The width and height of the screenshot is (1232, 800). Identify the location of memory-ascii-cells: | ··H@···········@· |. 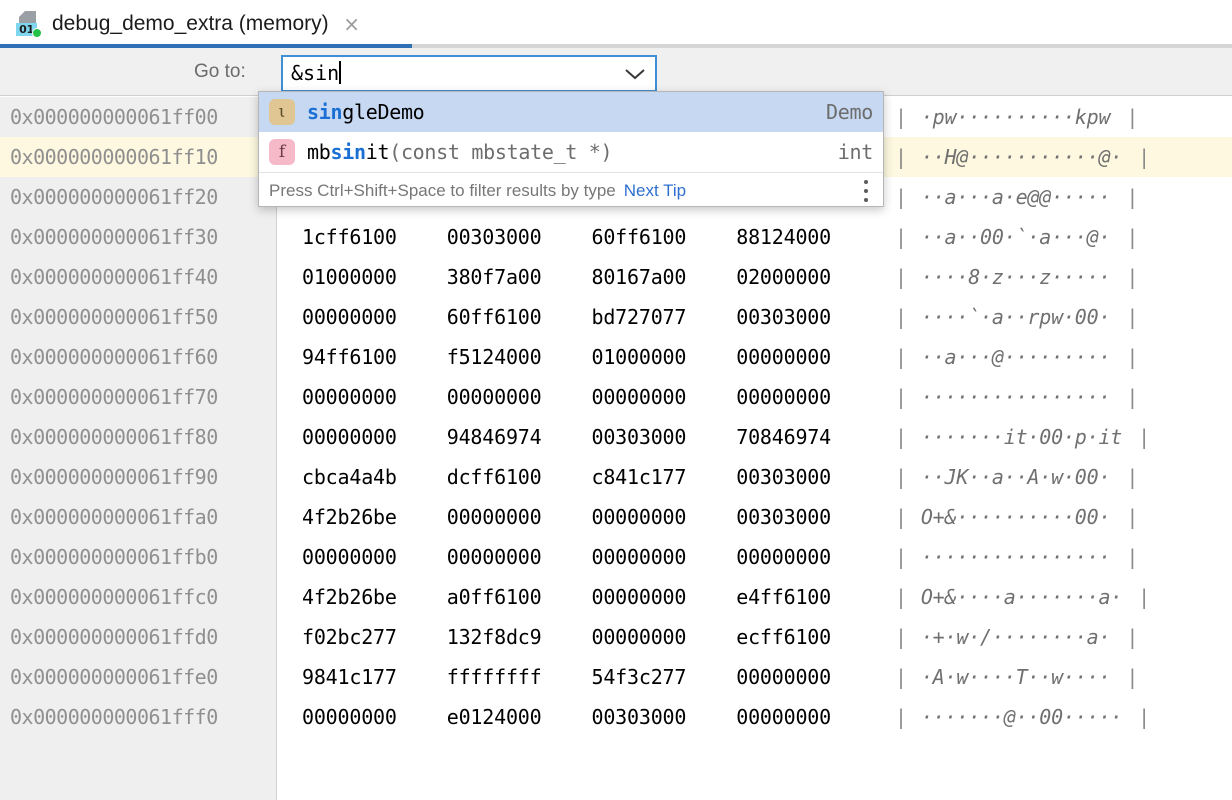
(1056, 157).